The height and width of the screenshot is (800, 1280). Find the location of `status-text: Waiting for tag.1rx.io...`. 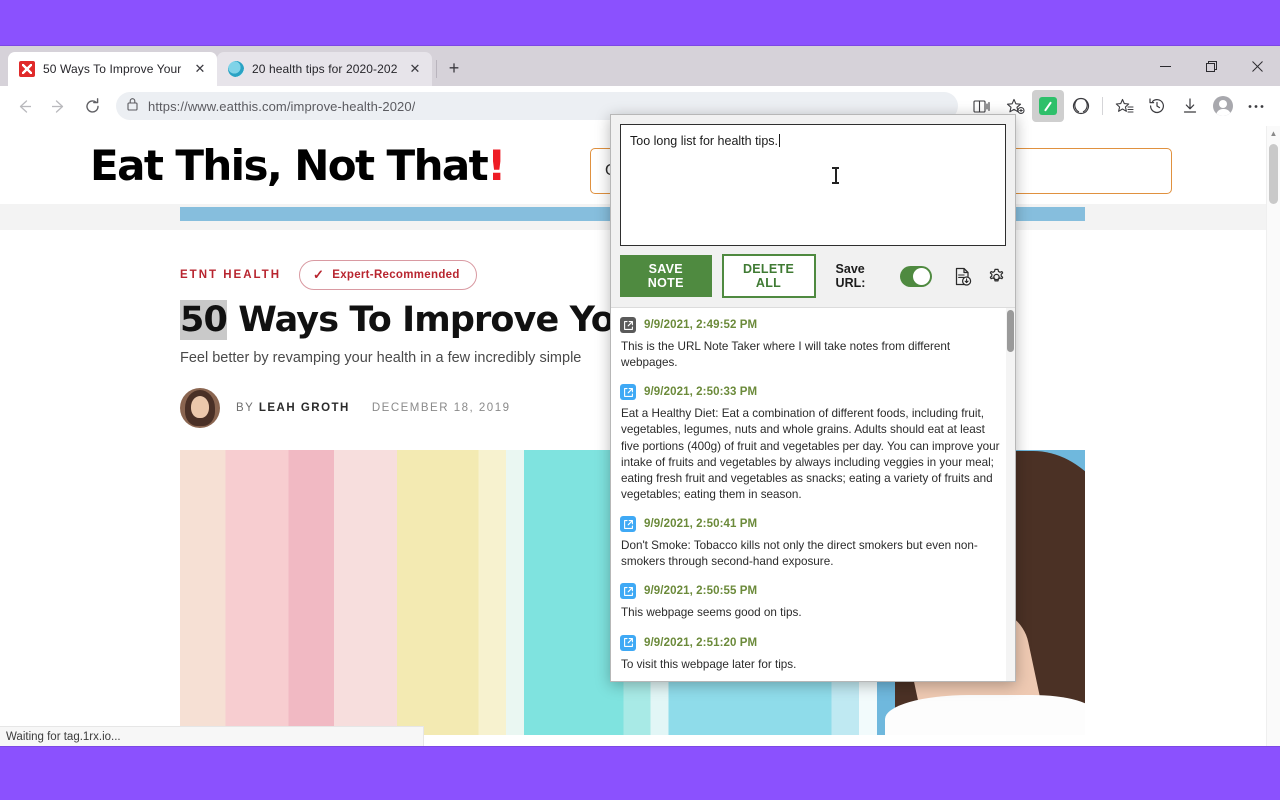

status-text: Waiting for tag.1rx.io... is located at coordinates (63, 736).